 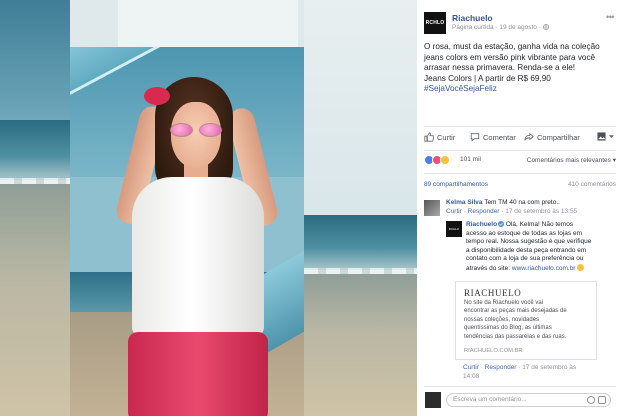 What do you see at coordinates (198, 374) in the screenshot?
I see `pink-jeans` at bounding box center [198, 374].